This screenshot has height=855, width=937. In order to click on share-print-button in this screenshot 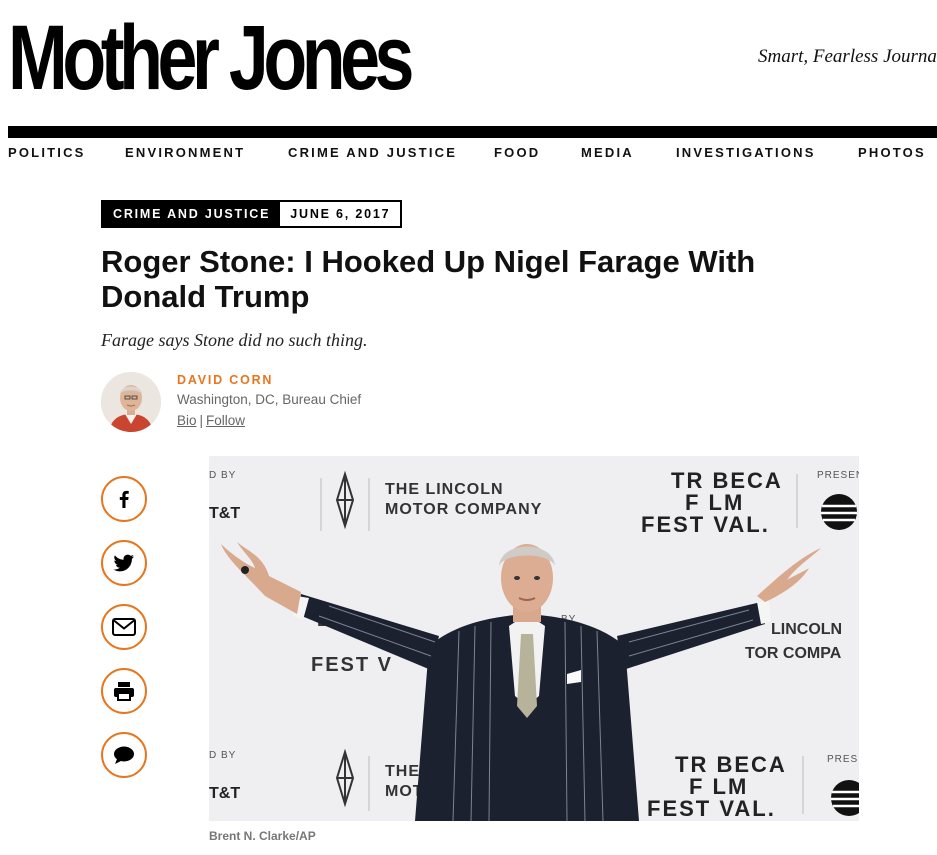, I will do `click(124, 691)`.